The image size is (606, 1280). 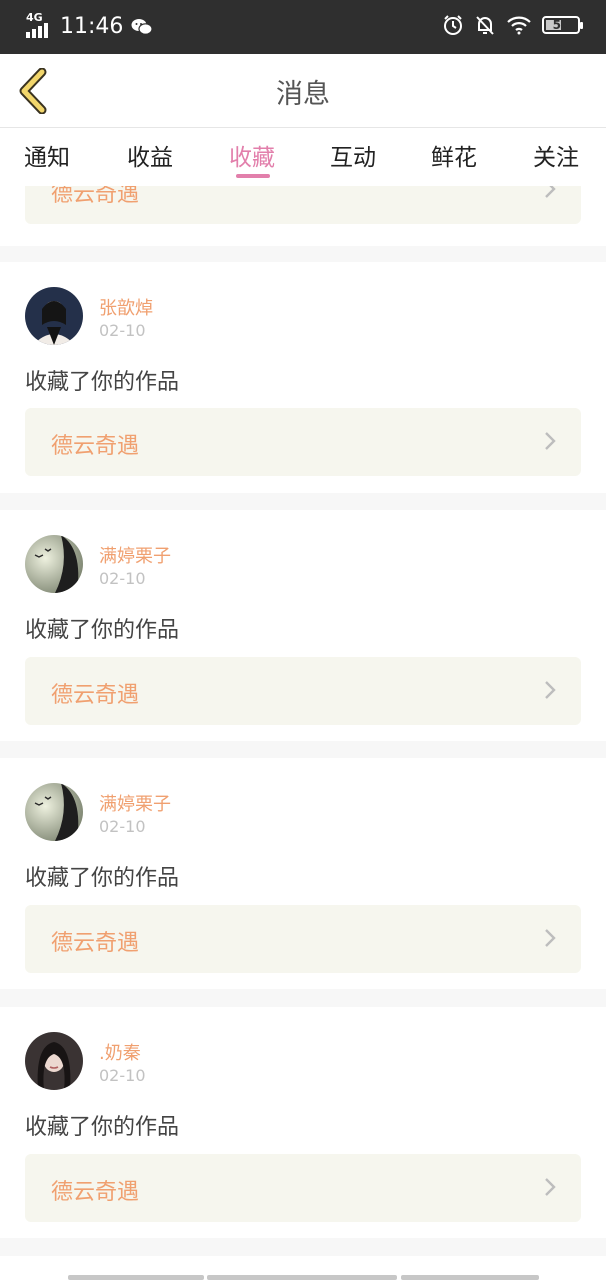 What do you see at coordinates (303, 94) in the screenshot?
I see `page-title: 消息` at bounding box center [303, 94].